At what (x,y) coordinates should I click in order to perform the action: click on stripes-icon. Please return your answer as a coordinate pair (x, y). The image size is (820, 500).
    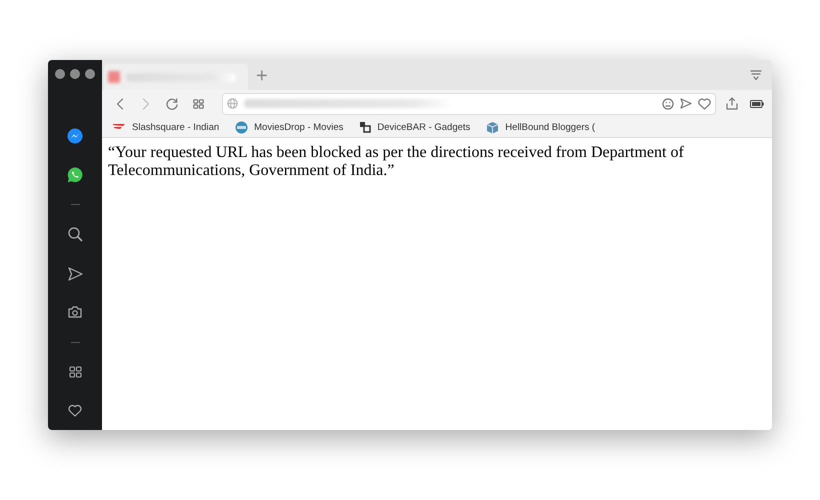
    Looking at the image, I should click on (119, 127).